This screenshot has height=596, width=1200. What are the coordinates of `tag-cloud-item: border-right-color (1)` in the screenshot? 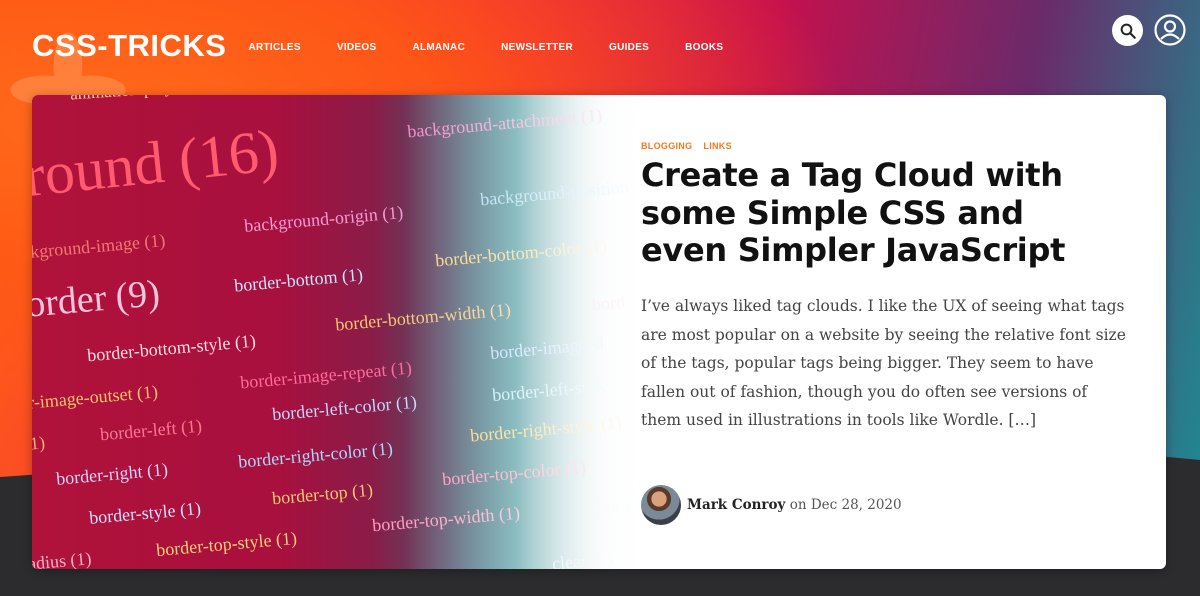 It's located at (315, 455).